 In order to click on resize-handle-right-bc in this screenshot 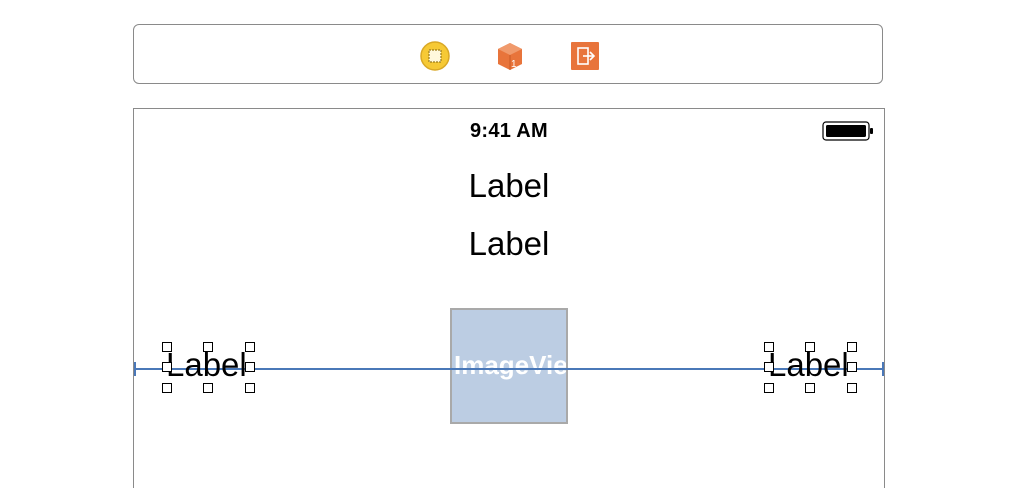, I will do `click(810, 388)`.